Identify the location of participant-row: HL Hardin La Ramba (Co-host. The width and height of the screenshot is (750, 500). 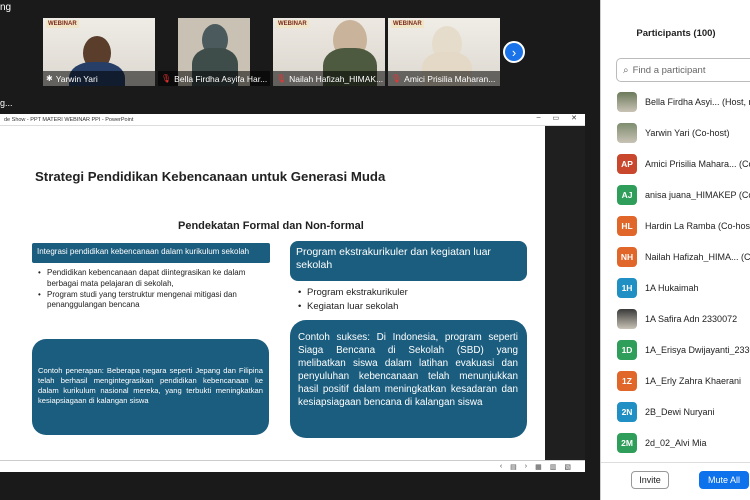
(675, 225).